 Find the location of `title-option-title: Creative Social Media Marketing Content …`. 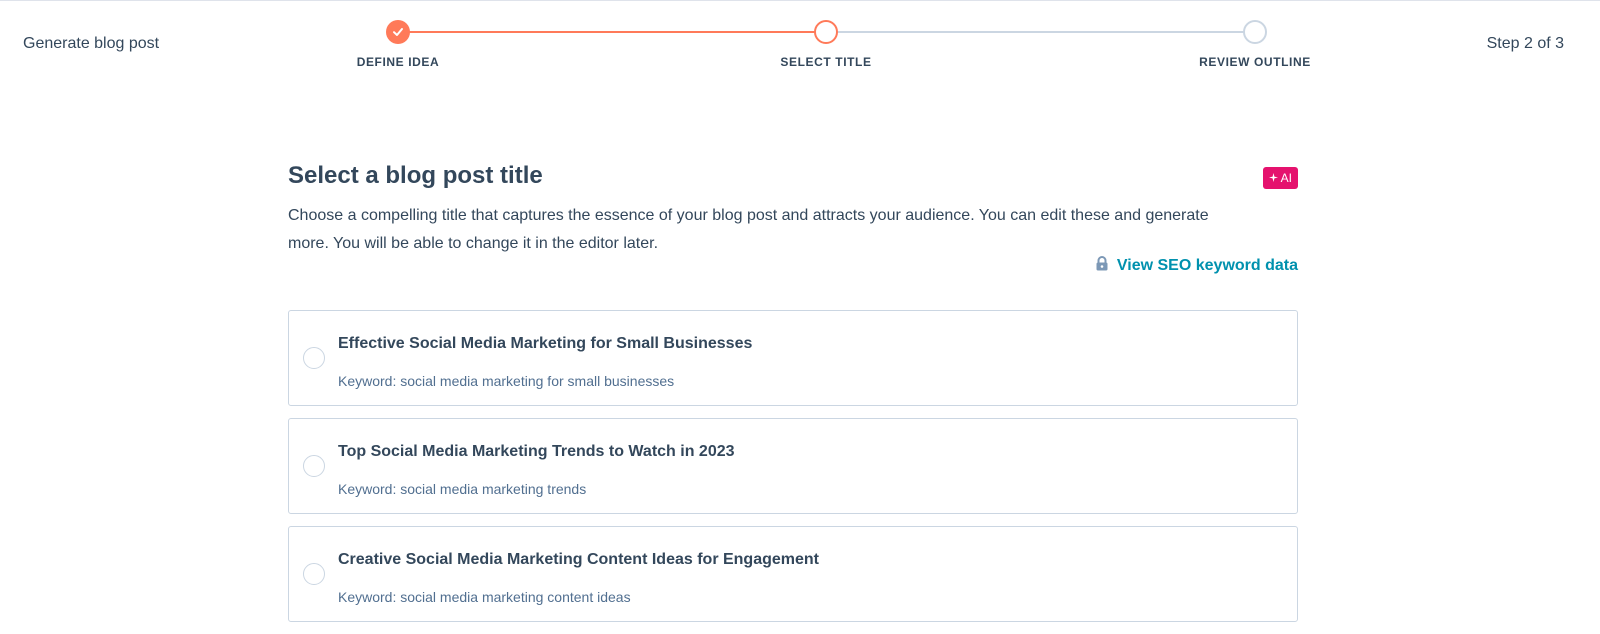

title-option-title: Creative Social Media Marketing Content … is located at coordinates (578, 559).